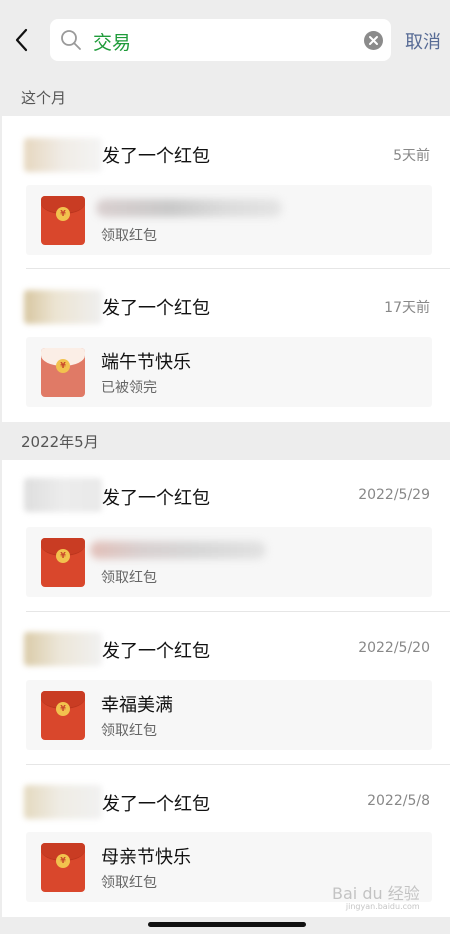 Image resolution: width=450 pixels, height=934 pixels. What do you see at coordinates (225, 441) in the screenshot?
I see `section-header-may-2022: 2022年5月` at bounding box center [225, 441].